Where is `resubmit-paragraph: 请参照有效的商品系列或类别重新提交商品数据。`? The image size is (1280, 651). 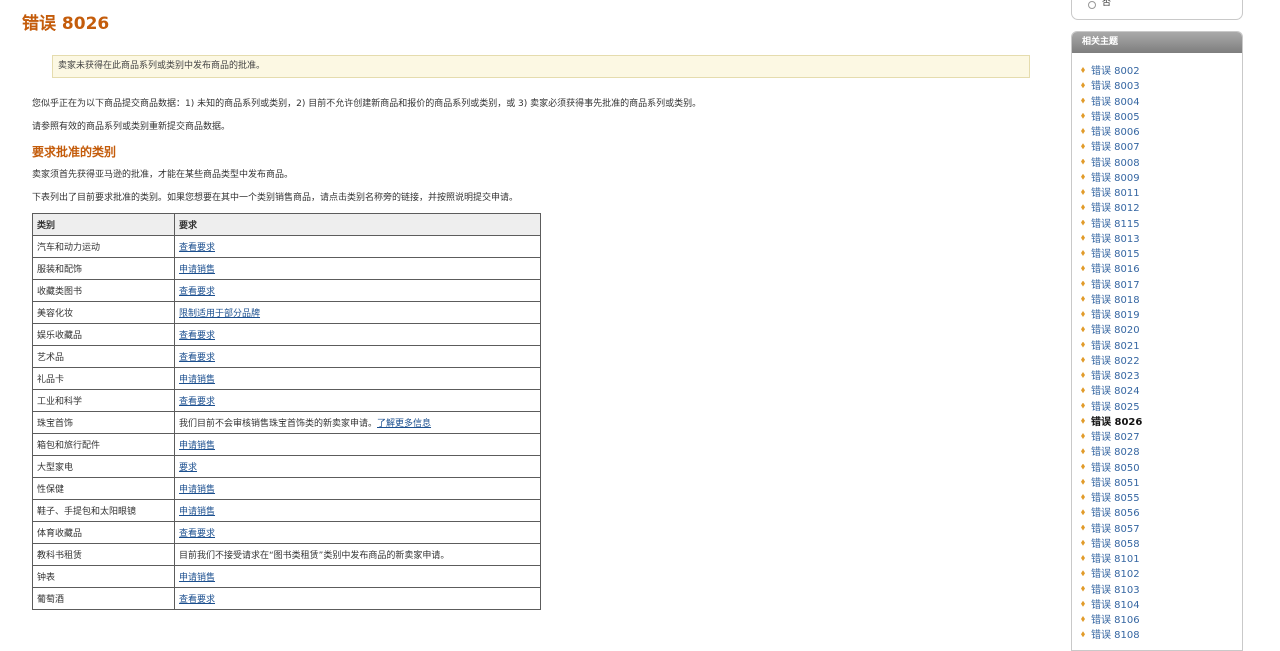 resubmit-paragraph: 请参照有效的商品系列或类别重新提交商品数据。 is located at coordinates (131, 127).